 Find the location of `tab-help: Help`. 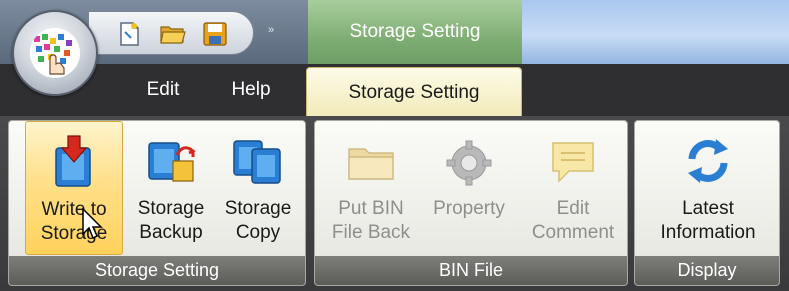

tab-help: Help is located at coordinates (251, 90).